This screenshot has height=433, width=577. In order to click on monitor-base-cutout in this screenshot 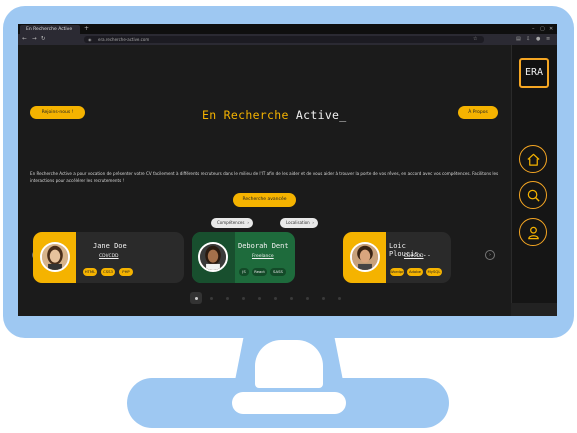, I will do `click(289, 403)`.